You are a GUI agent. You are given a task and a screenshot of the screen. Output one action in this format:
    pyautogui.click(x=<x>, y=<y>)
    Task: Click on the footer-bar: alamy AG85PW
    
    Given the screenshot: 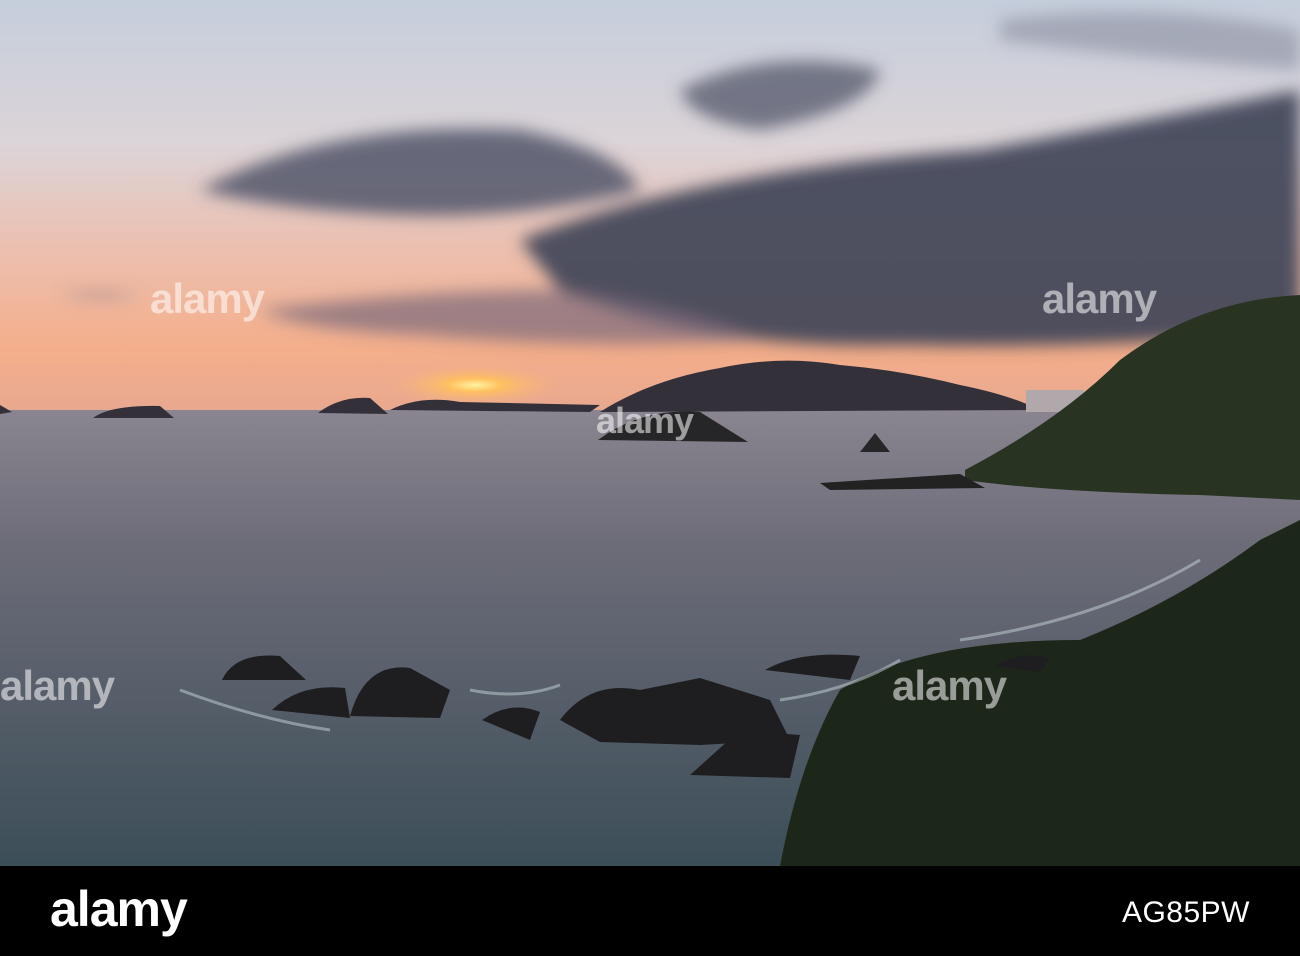 What is the action you would take?
    pyautogui.click(x=650, y=911)
    